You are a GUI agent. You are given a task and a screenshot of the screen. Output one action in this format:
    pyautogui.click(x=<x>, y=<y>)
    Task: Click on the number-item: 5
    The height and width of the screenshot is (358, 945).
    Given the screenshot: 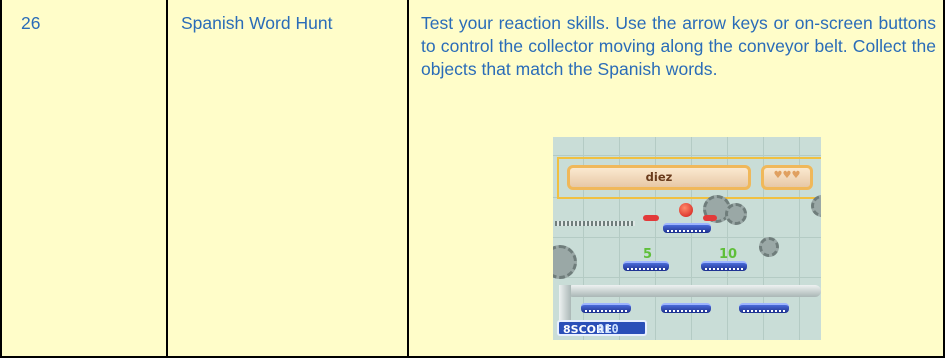 What is the action you would take?
    pyautogui.click(x=648, y=254)
    